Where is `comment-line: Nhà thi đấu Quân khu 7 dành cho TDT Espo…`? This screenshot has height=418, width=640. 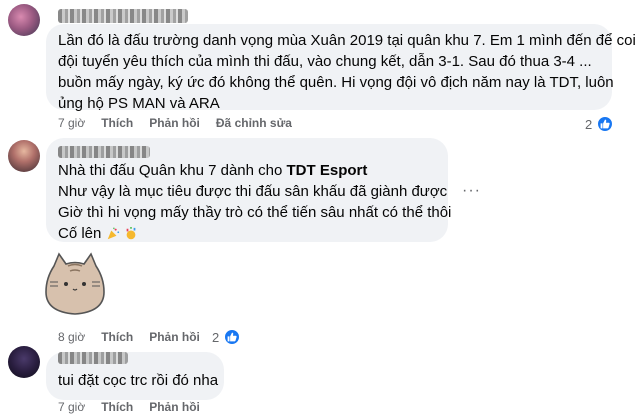
comment-line: Nhà thi đấu Quân khu 7 dành cho TDT Espo… is located at coordinates (213, 170).